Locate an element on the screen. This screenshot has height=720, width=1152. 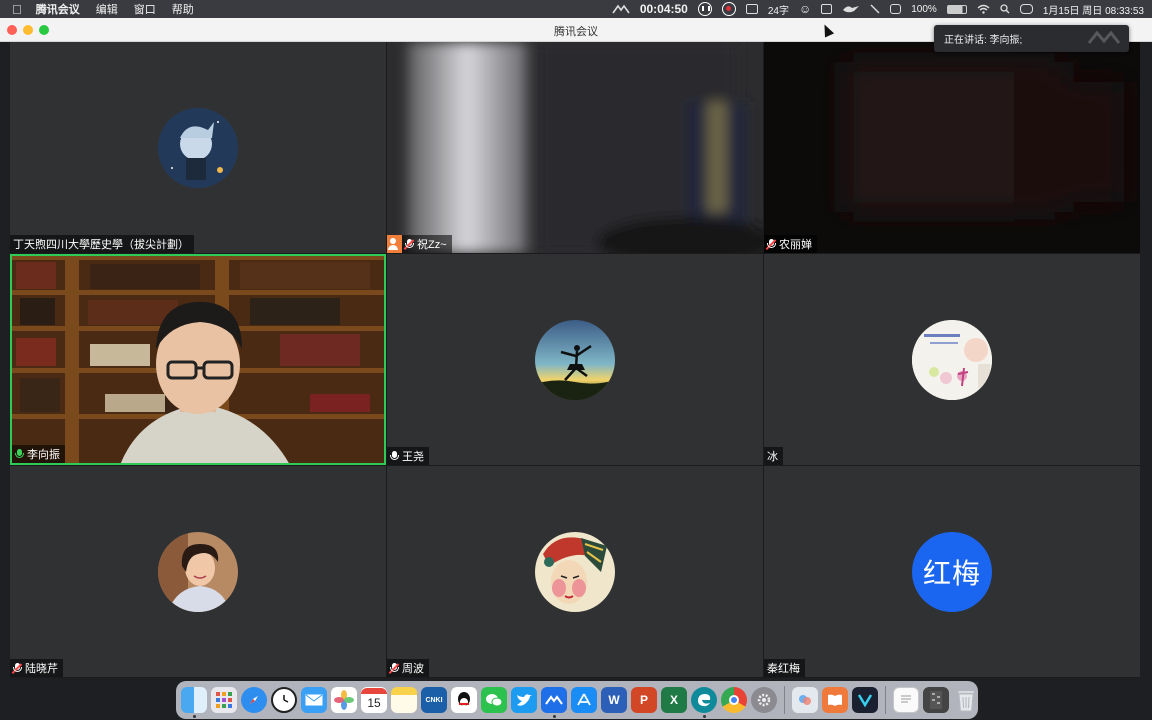
preview-icon is located at coordinates (805, 700).